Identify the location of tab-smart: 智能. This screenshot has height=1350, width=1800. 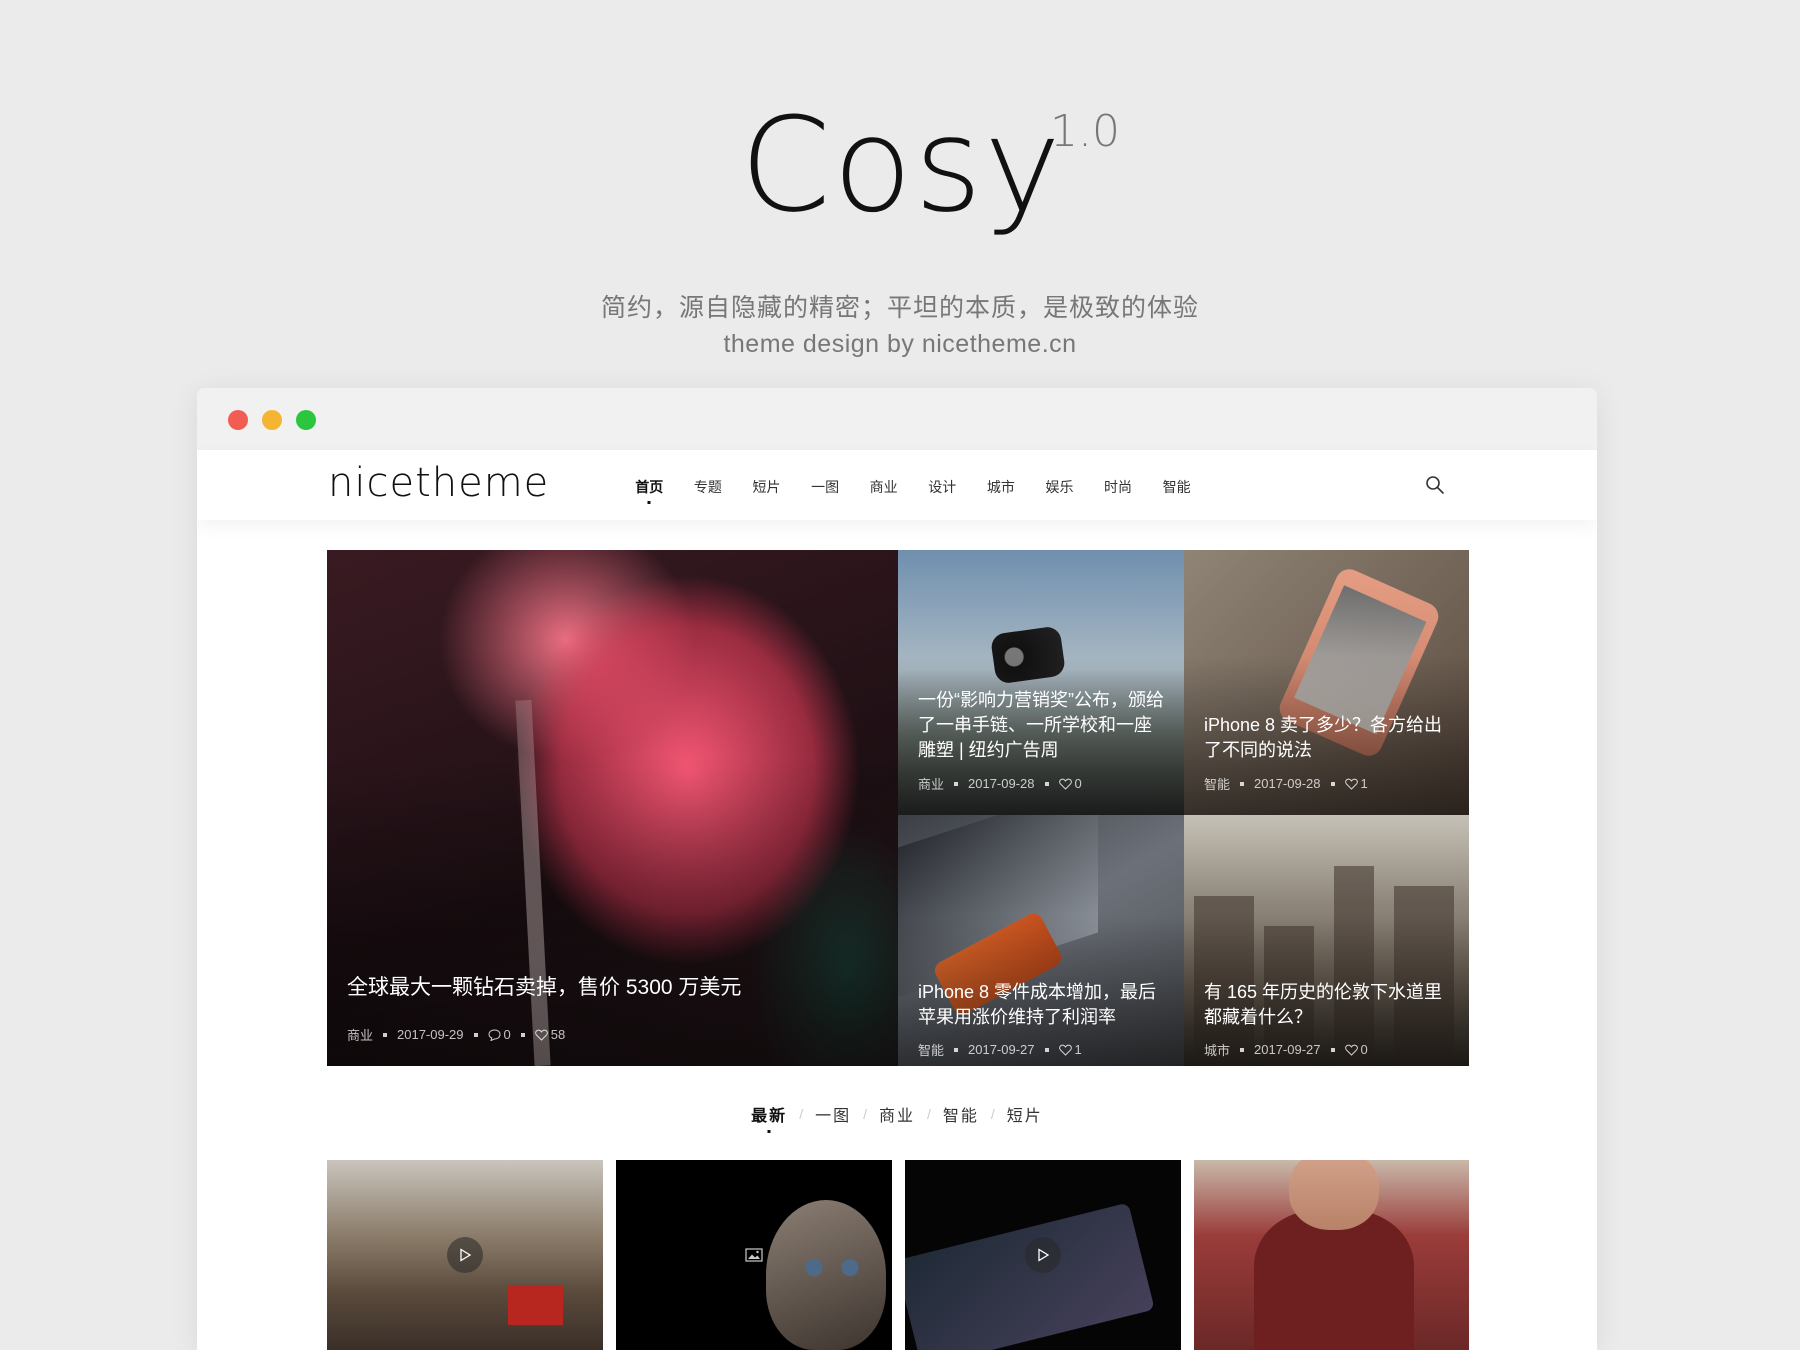
(961, 1114).